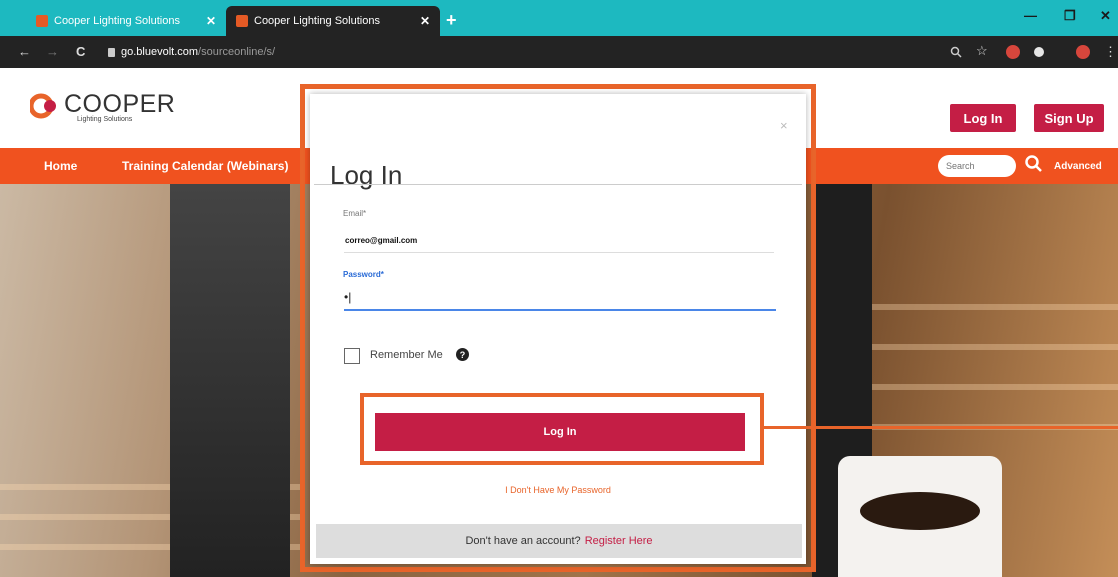 The height and width of the screenshot is (577, 1118). I want to click on email-label: Email*, so click(355, 213).